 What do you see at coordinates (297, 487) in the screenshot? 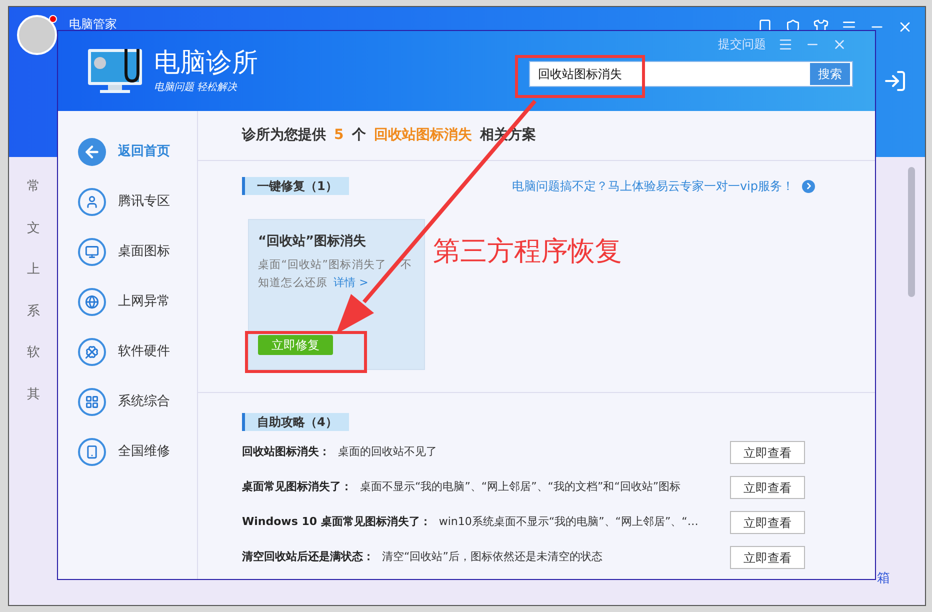
I see `guide-title: 桌面常见图标消失了：` at bounding box center [297, 487].